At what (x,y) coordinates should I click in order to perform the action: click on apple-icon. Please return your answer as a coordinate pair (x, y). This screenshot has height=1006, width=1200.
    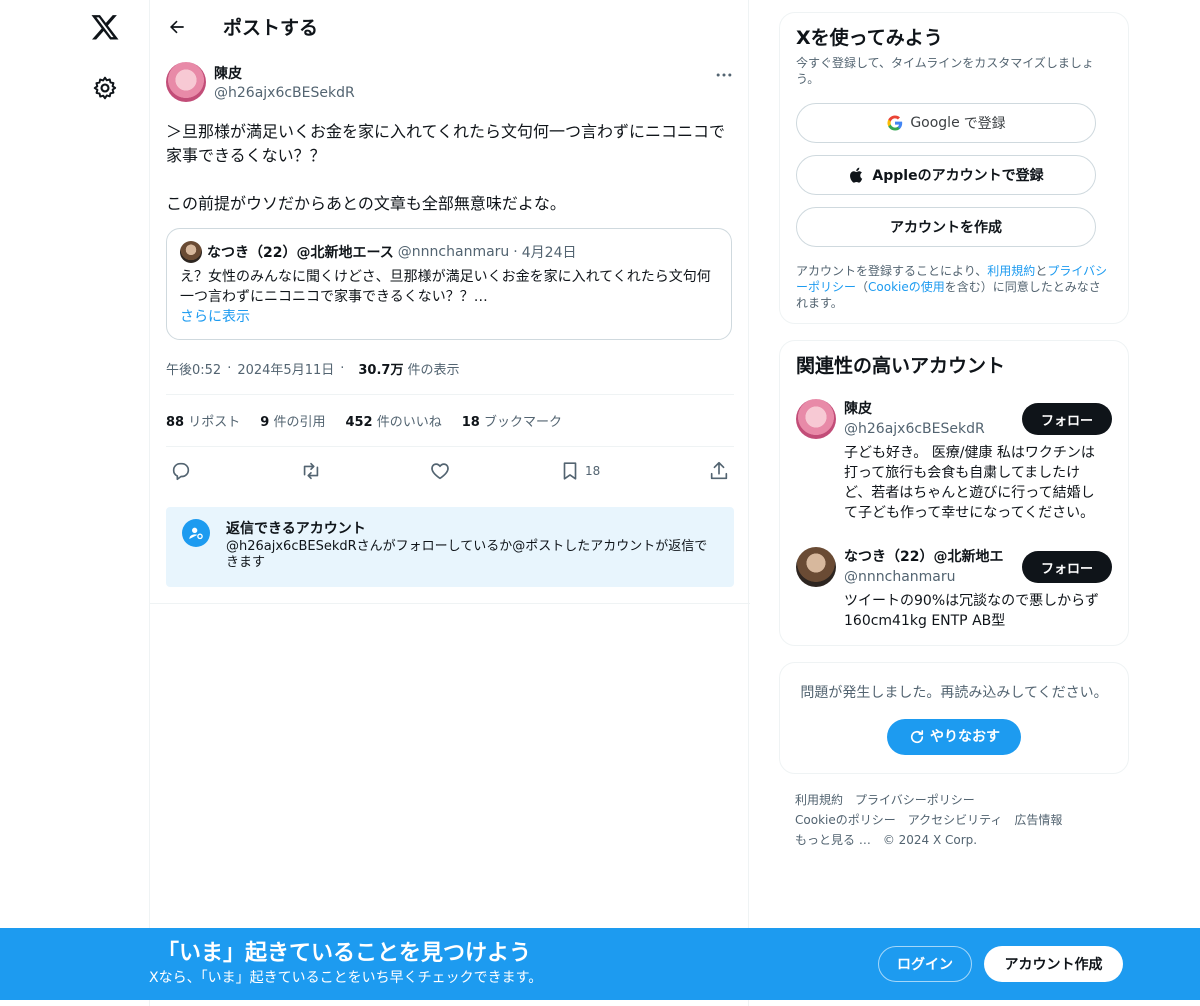
    Looking at the image, I should click on (856, 175).